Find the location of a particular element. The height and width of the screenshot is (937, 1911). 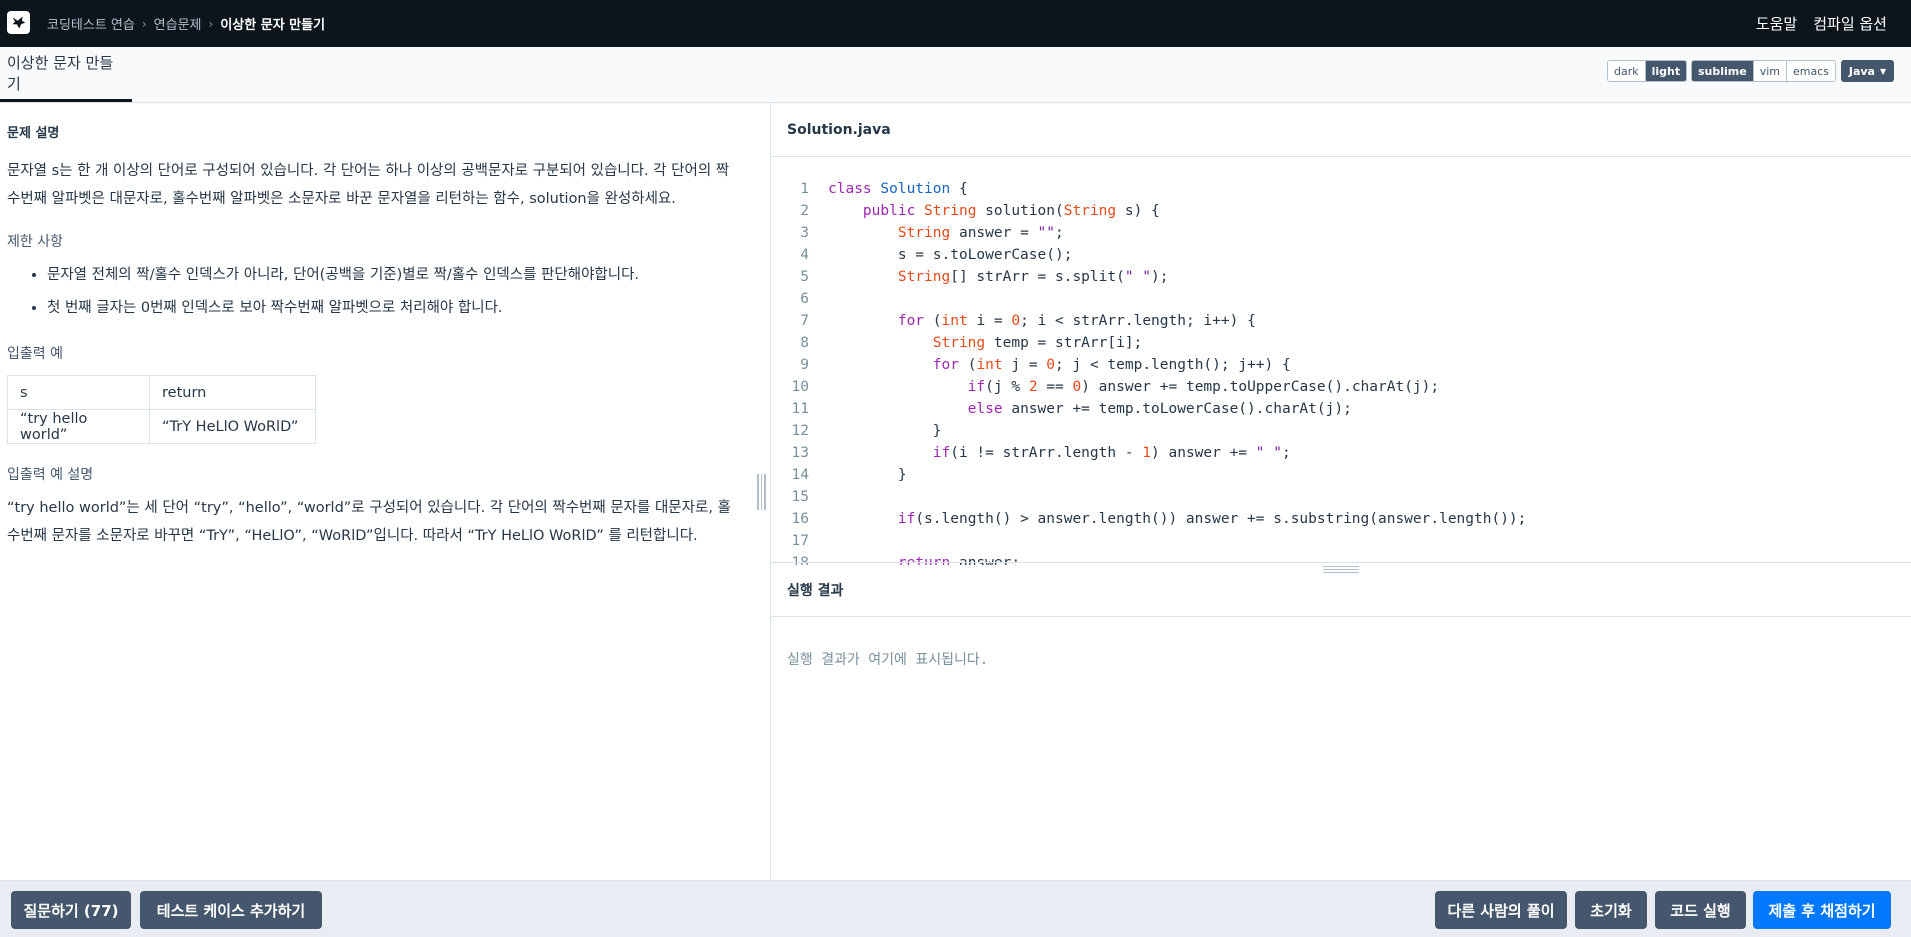

theme-toggle: dark light is located at coordinates (1647, 71).